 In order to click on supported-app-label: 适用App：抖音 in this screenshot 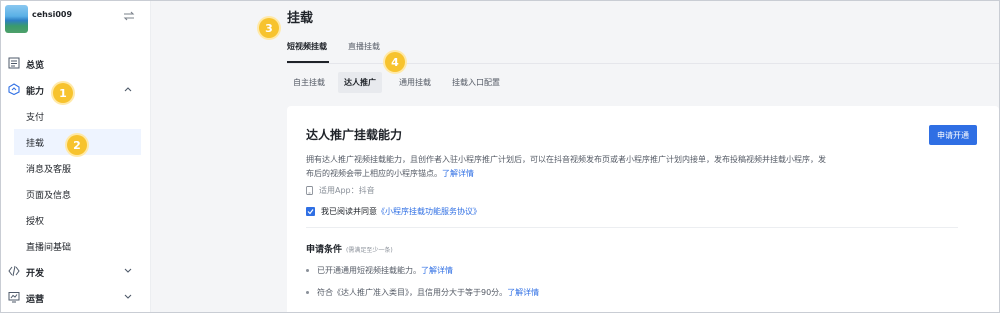, I will do `click(347, 190)`.